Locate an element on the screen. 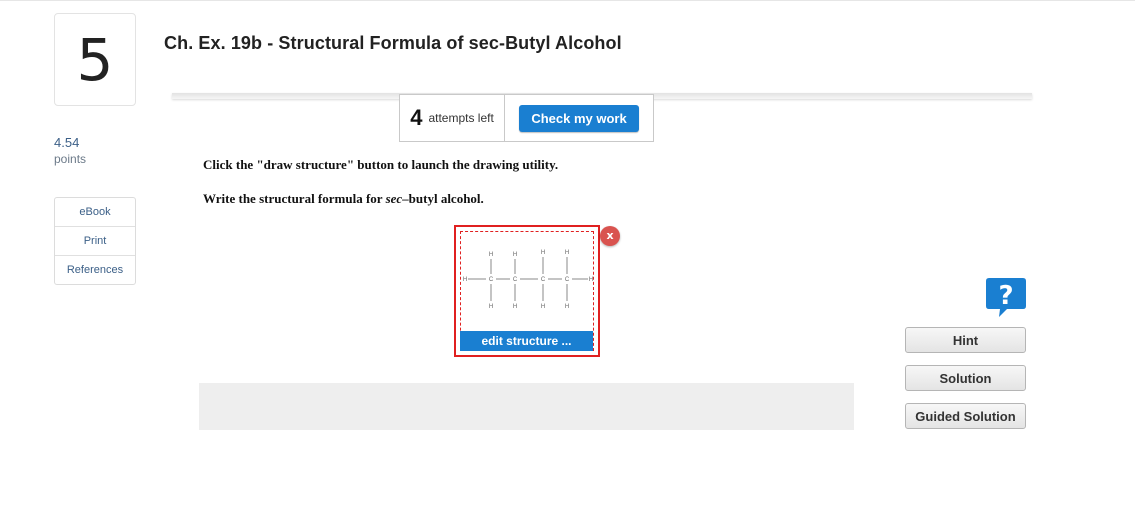  attempts-panel: 4 attempts left Check my work is located at coordinates (526, 118).